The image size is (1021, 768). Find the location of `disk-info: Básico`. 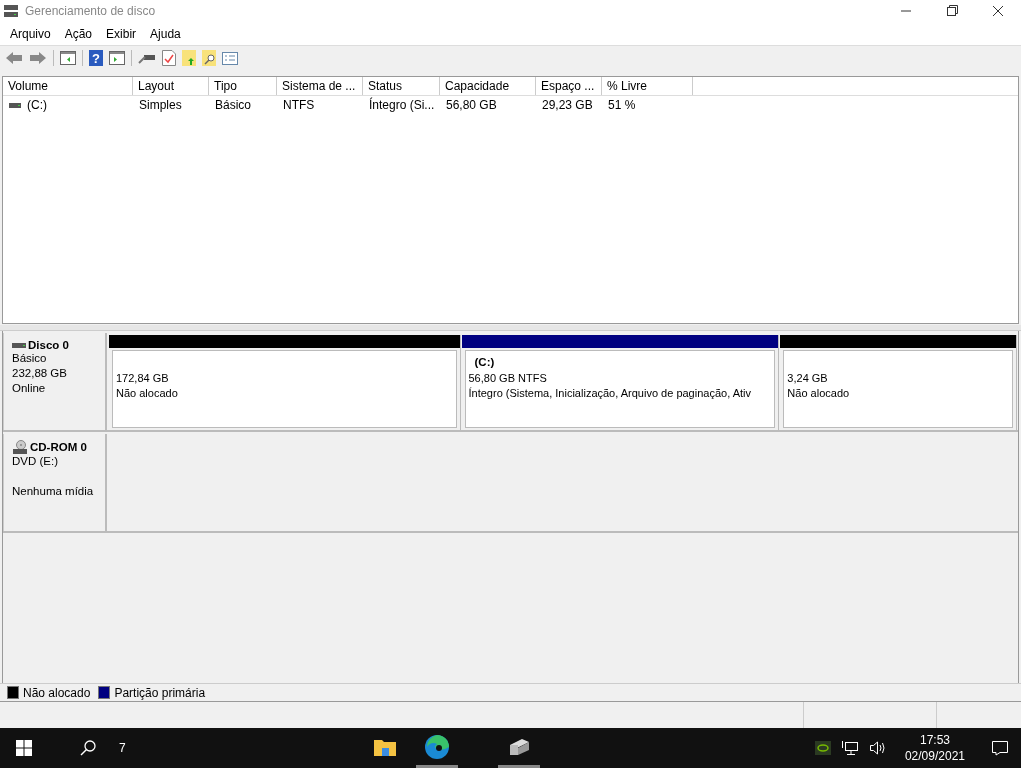

disk-info: Básico is located at coordinates (30, 358).